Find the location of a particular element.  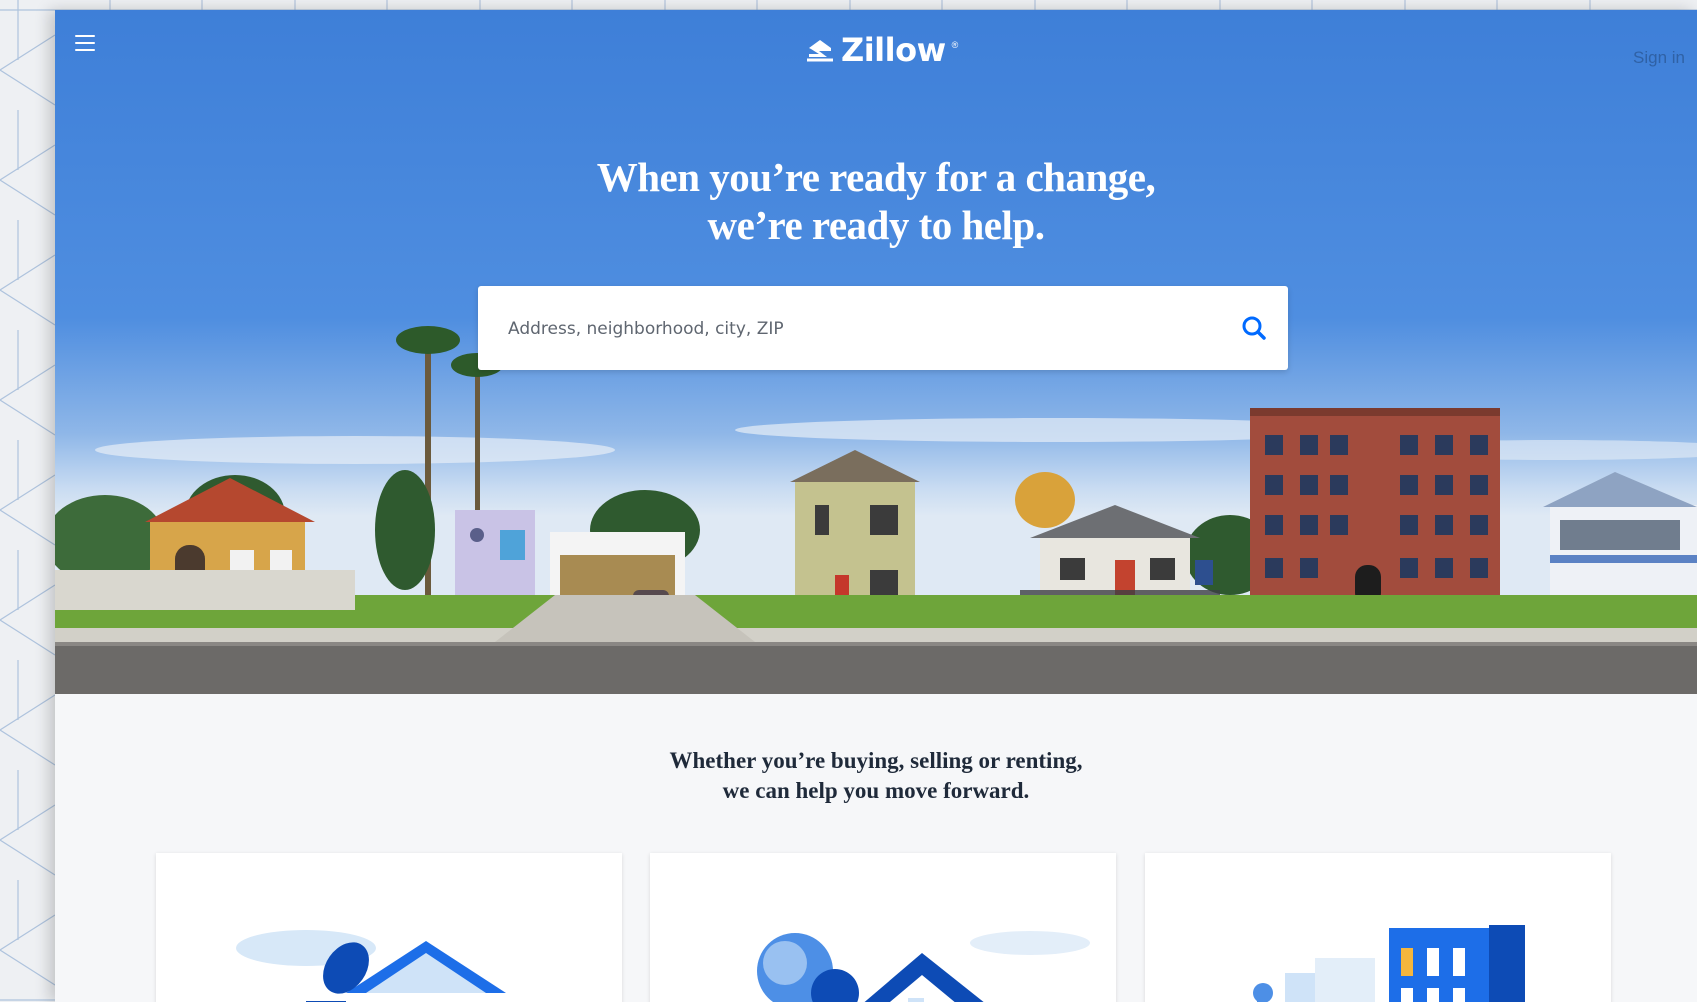

sell-house-illustration-icon is located at coordinates (923, 966).